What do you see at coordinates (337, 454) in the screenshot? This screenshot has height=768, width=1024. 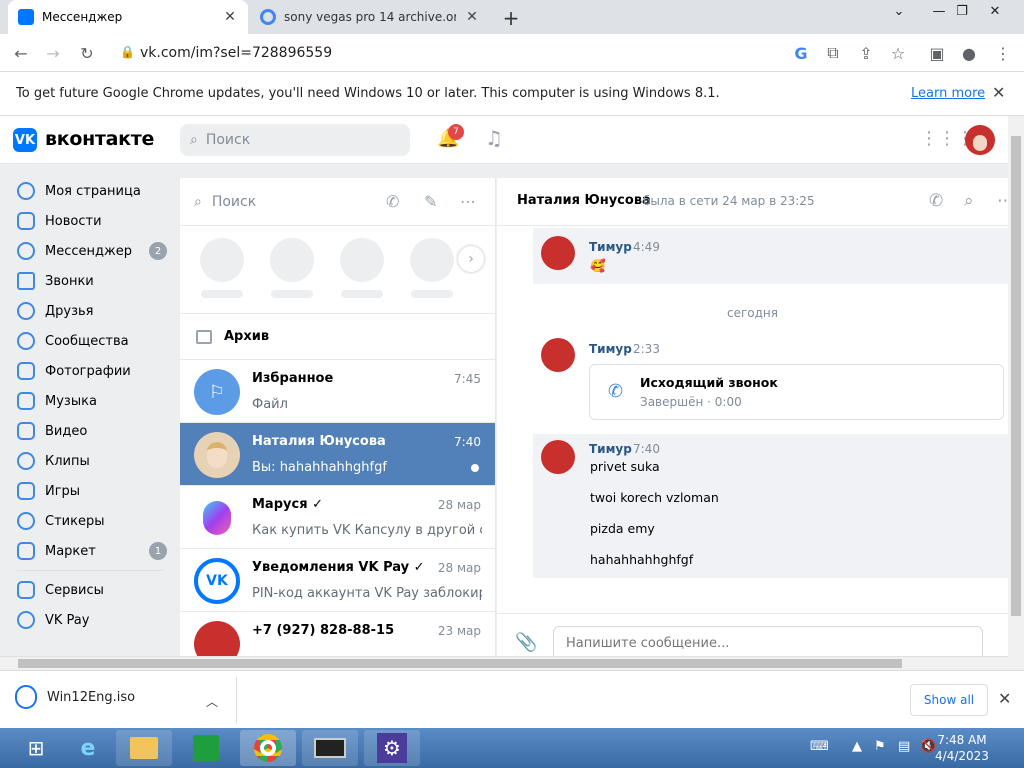 I see `chat-row-natalia: Наталия Юнусова 7:40 Вы: hahahhahhghfgf` at bounding box center [337, 454].